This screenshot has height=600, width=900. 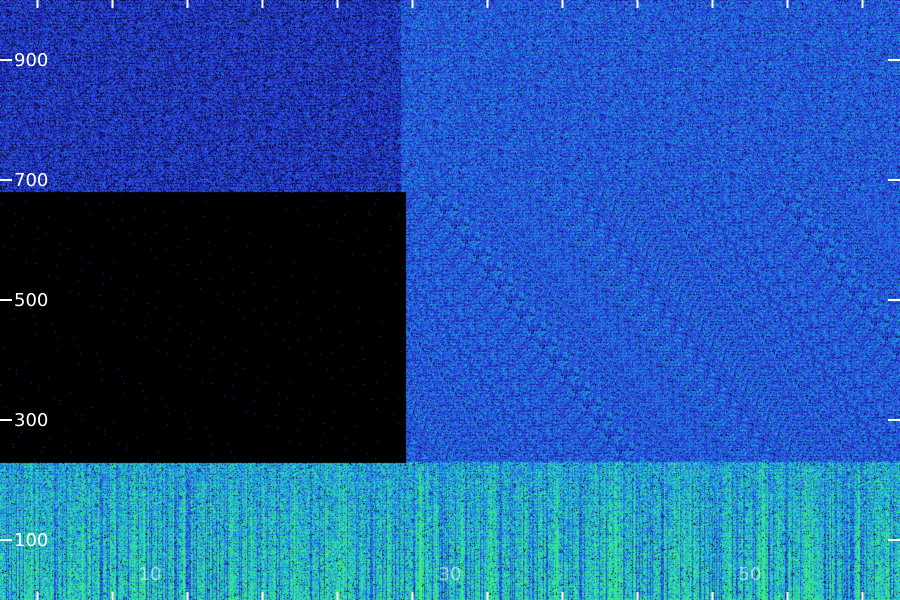 What do you see at coordinates (31, 540) in the screenshot?
I see `y-tick-label: 100` at bounding box center [31, 540].